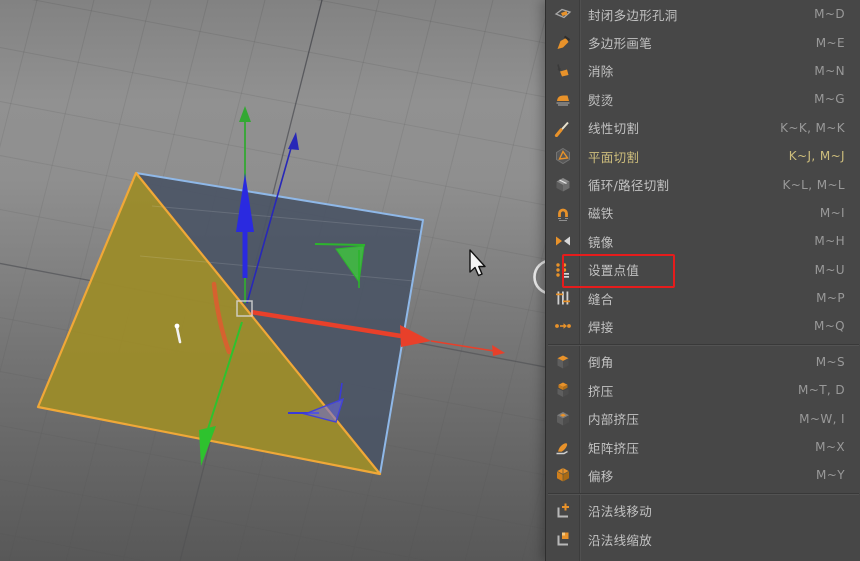 This screenshot has height=561, width=860. What do you see at coordinates (293, 141) in the screenshot?
I see `axis-z-far-arrowhead` at bounding box center [293, 141].